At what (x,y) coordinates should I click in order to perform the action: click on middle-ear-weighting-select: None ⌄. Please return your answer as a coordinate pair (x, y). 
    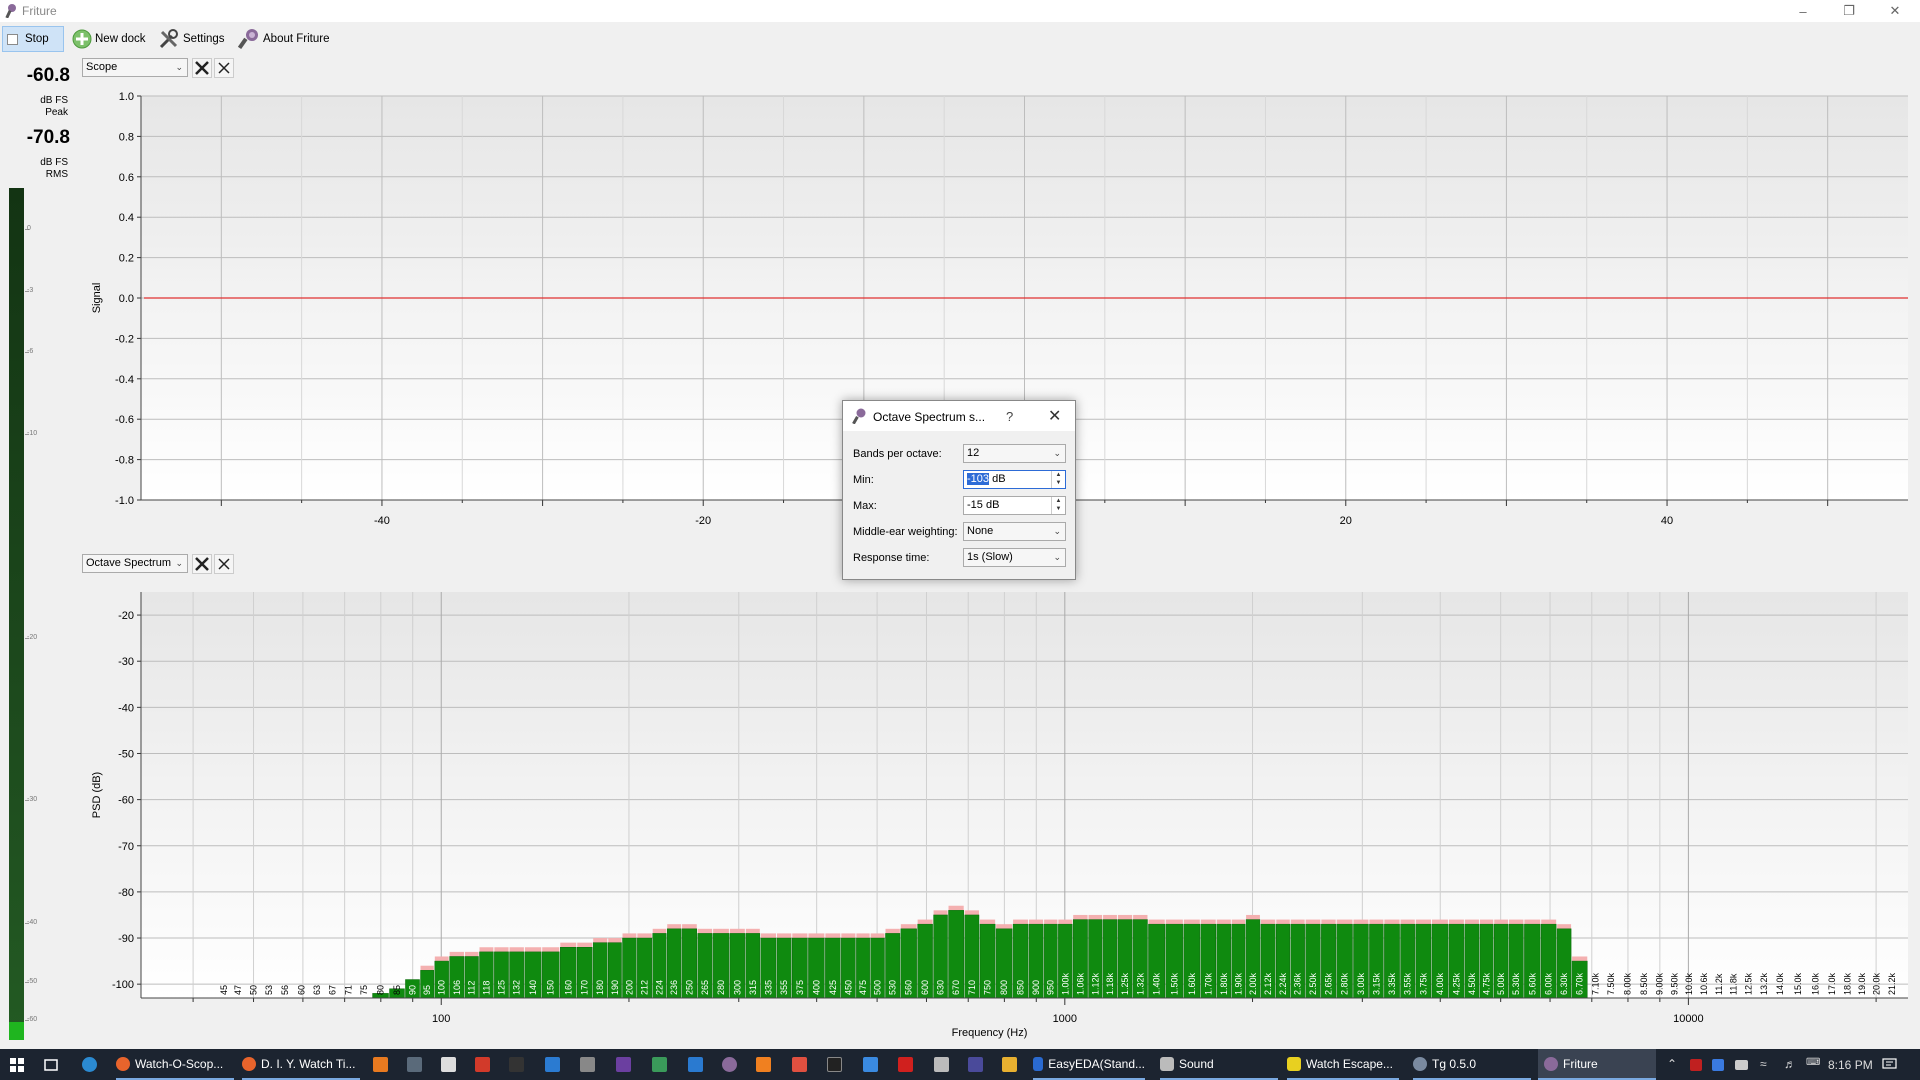
    Looking at the image, I should click on (1014, 531).